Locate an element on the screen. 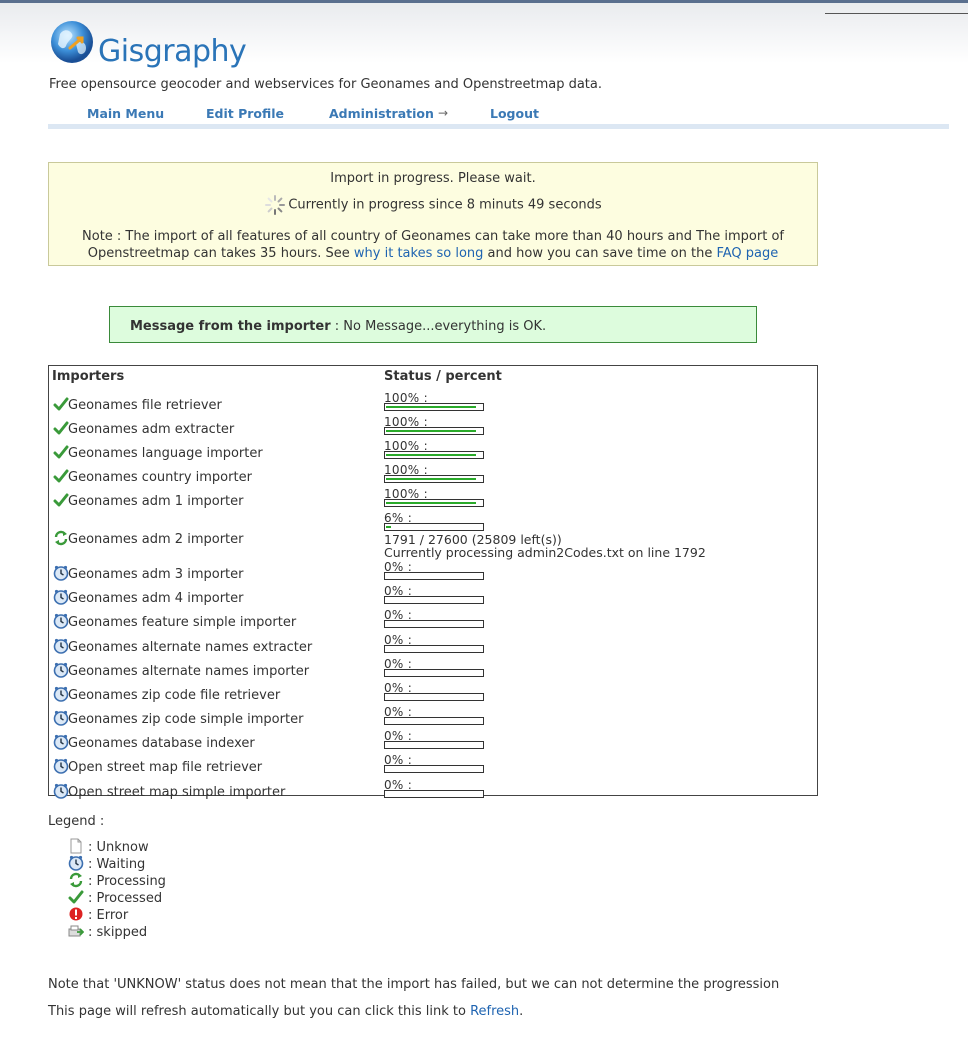  globe-logo-icon is located at coordinates (72, 42).